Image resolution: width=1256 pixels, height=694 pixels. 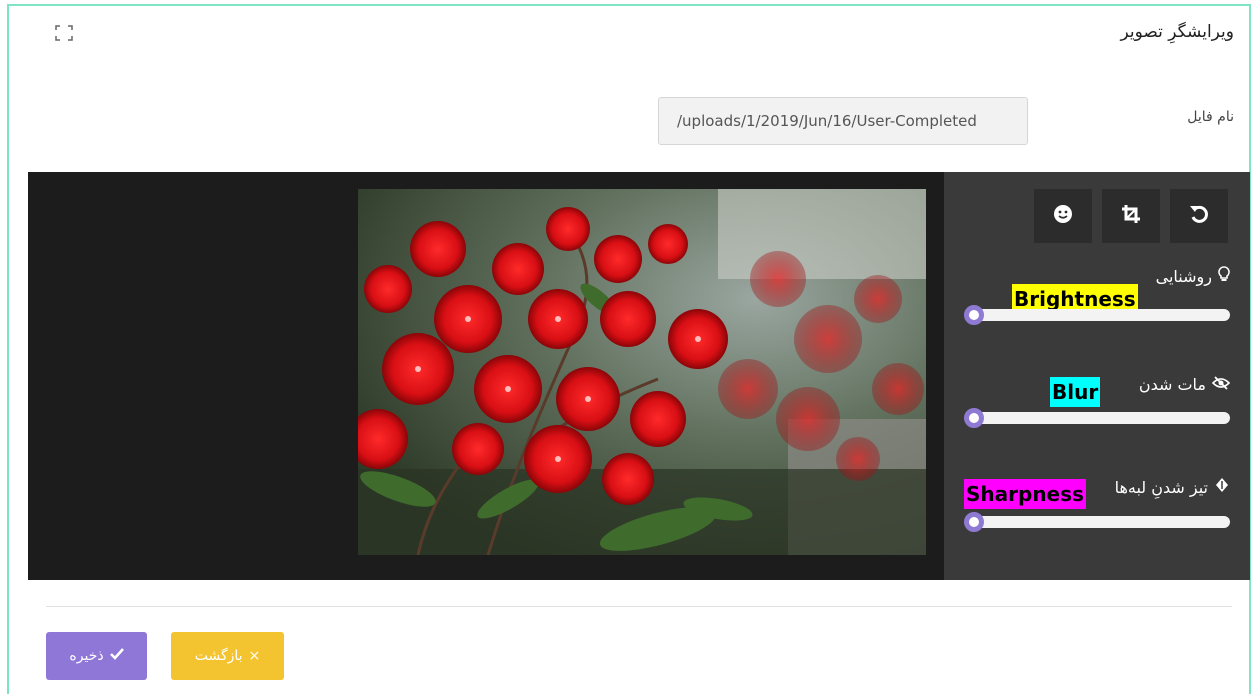 I want to click on rotate-button, so click(x=1199, y=216).